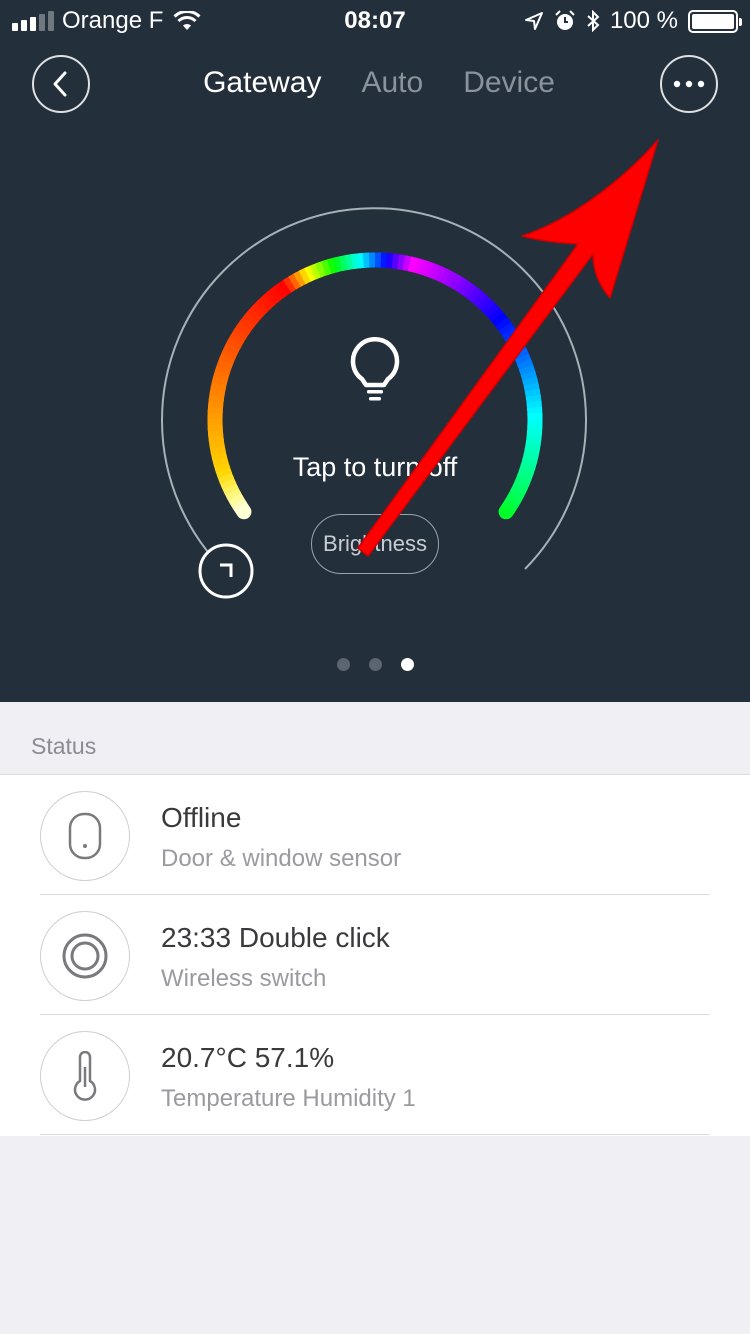 This screenshot has height=1334, width=750. Describe the element at coordinates (643, 20) in the screenshot. I see `battery-percentage: 100 %` at that location.